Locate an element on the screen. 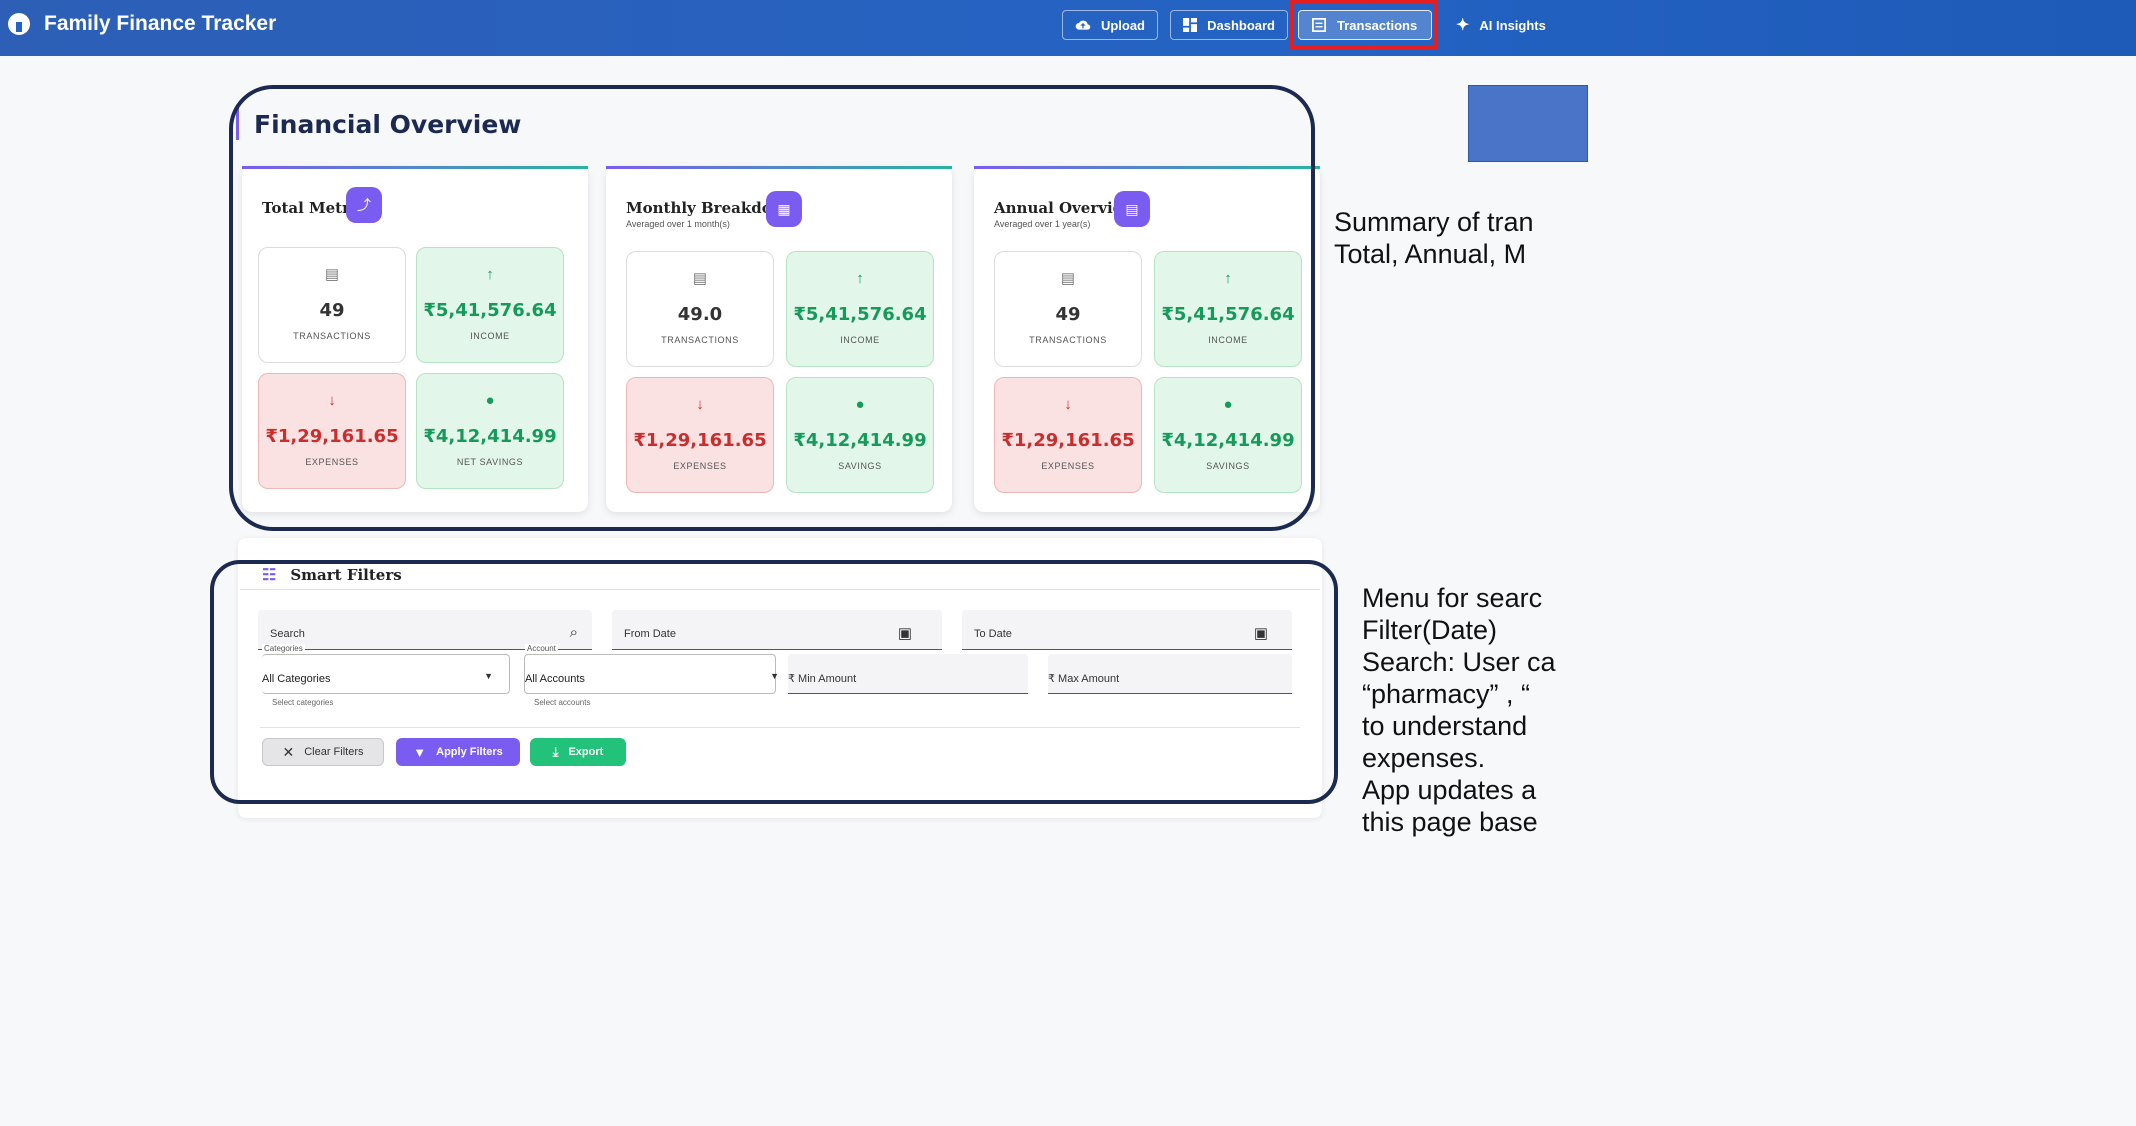  categories-helper: Select categories is located at coordinates (303, 702).